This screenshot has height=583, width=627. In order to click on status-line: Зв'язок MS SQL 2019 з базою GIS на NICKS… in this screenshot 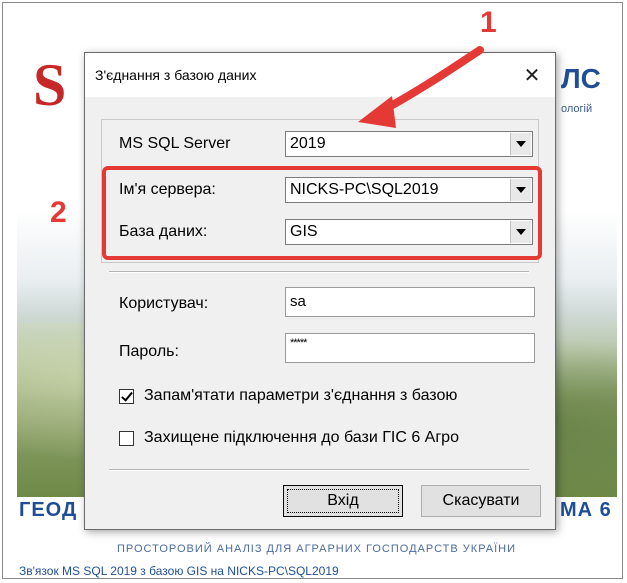, I will do `click(179, 571)`.